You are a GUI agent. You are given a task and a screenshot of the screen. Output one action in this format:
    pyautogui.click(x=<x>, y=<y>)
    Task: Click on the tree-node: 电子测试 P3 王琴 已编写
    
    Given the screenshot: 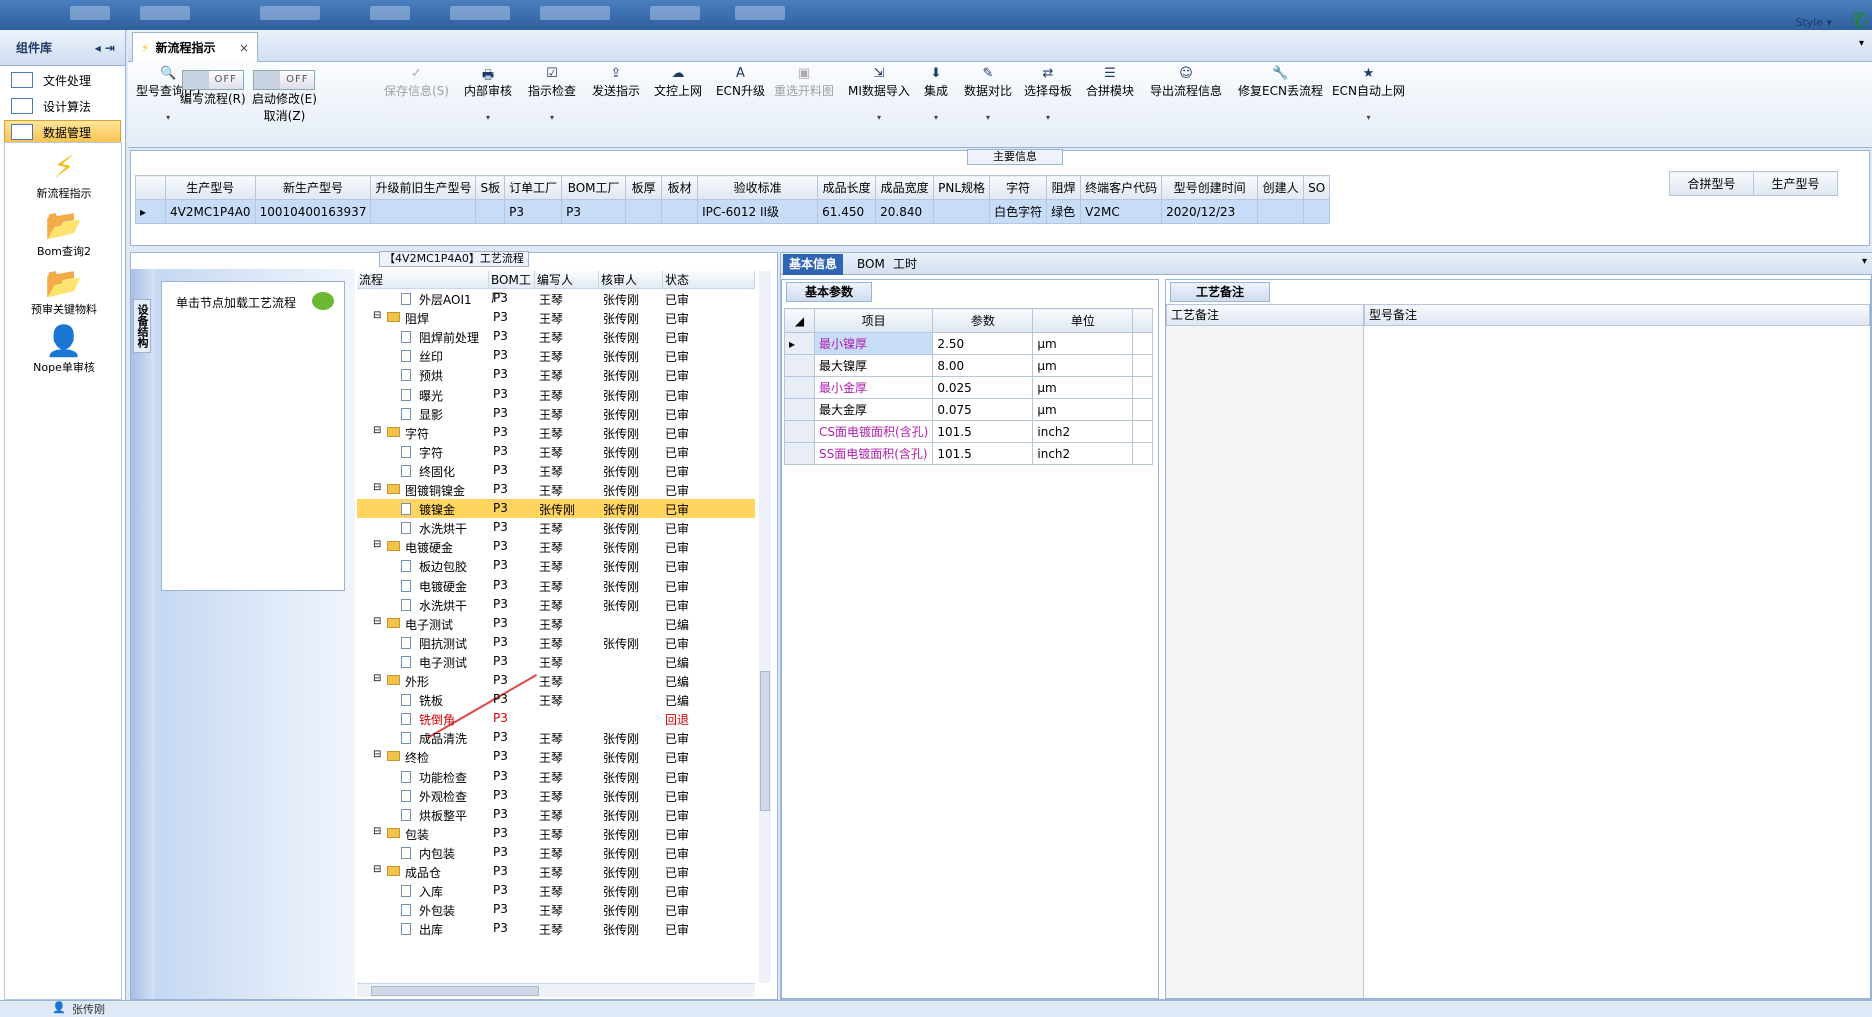 What is the action you would take?
    pyautogui.click(x=556, y=661)
    